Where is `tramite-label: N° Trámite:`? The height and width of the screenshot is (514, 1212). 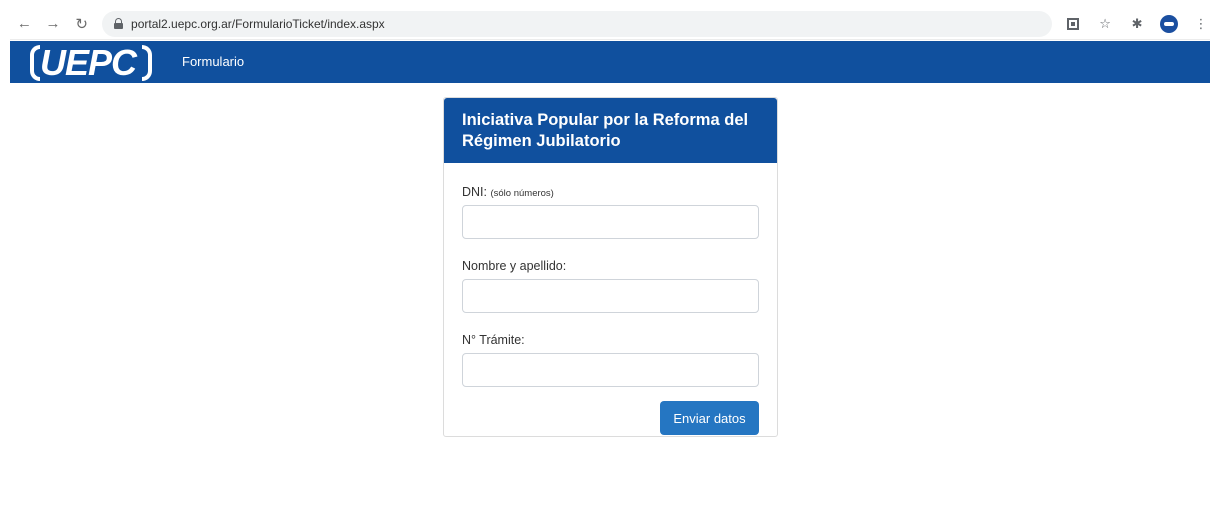
tramite-label: N° Trámite: is located at coordinates (493, 340).